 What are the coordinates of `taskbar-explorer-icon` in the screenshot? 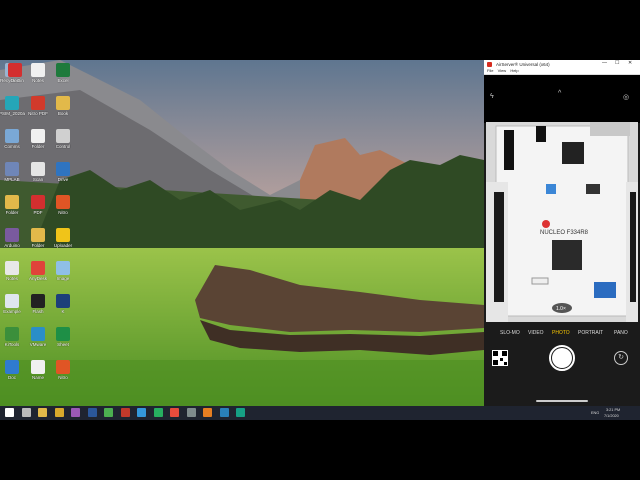 It's located at (42, 412).